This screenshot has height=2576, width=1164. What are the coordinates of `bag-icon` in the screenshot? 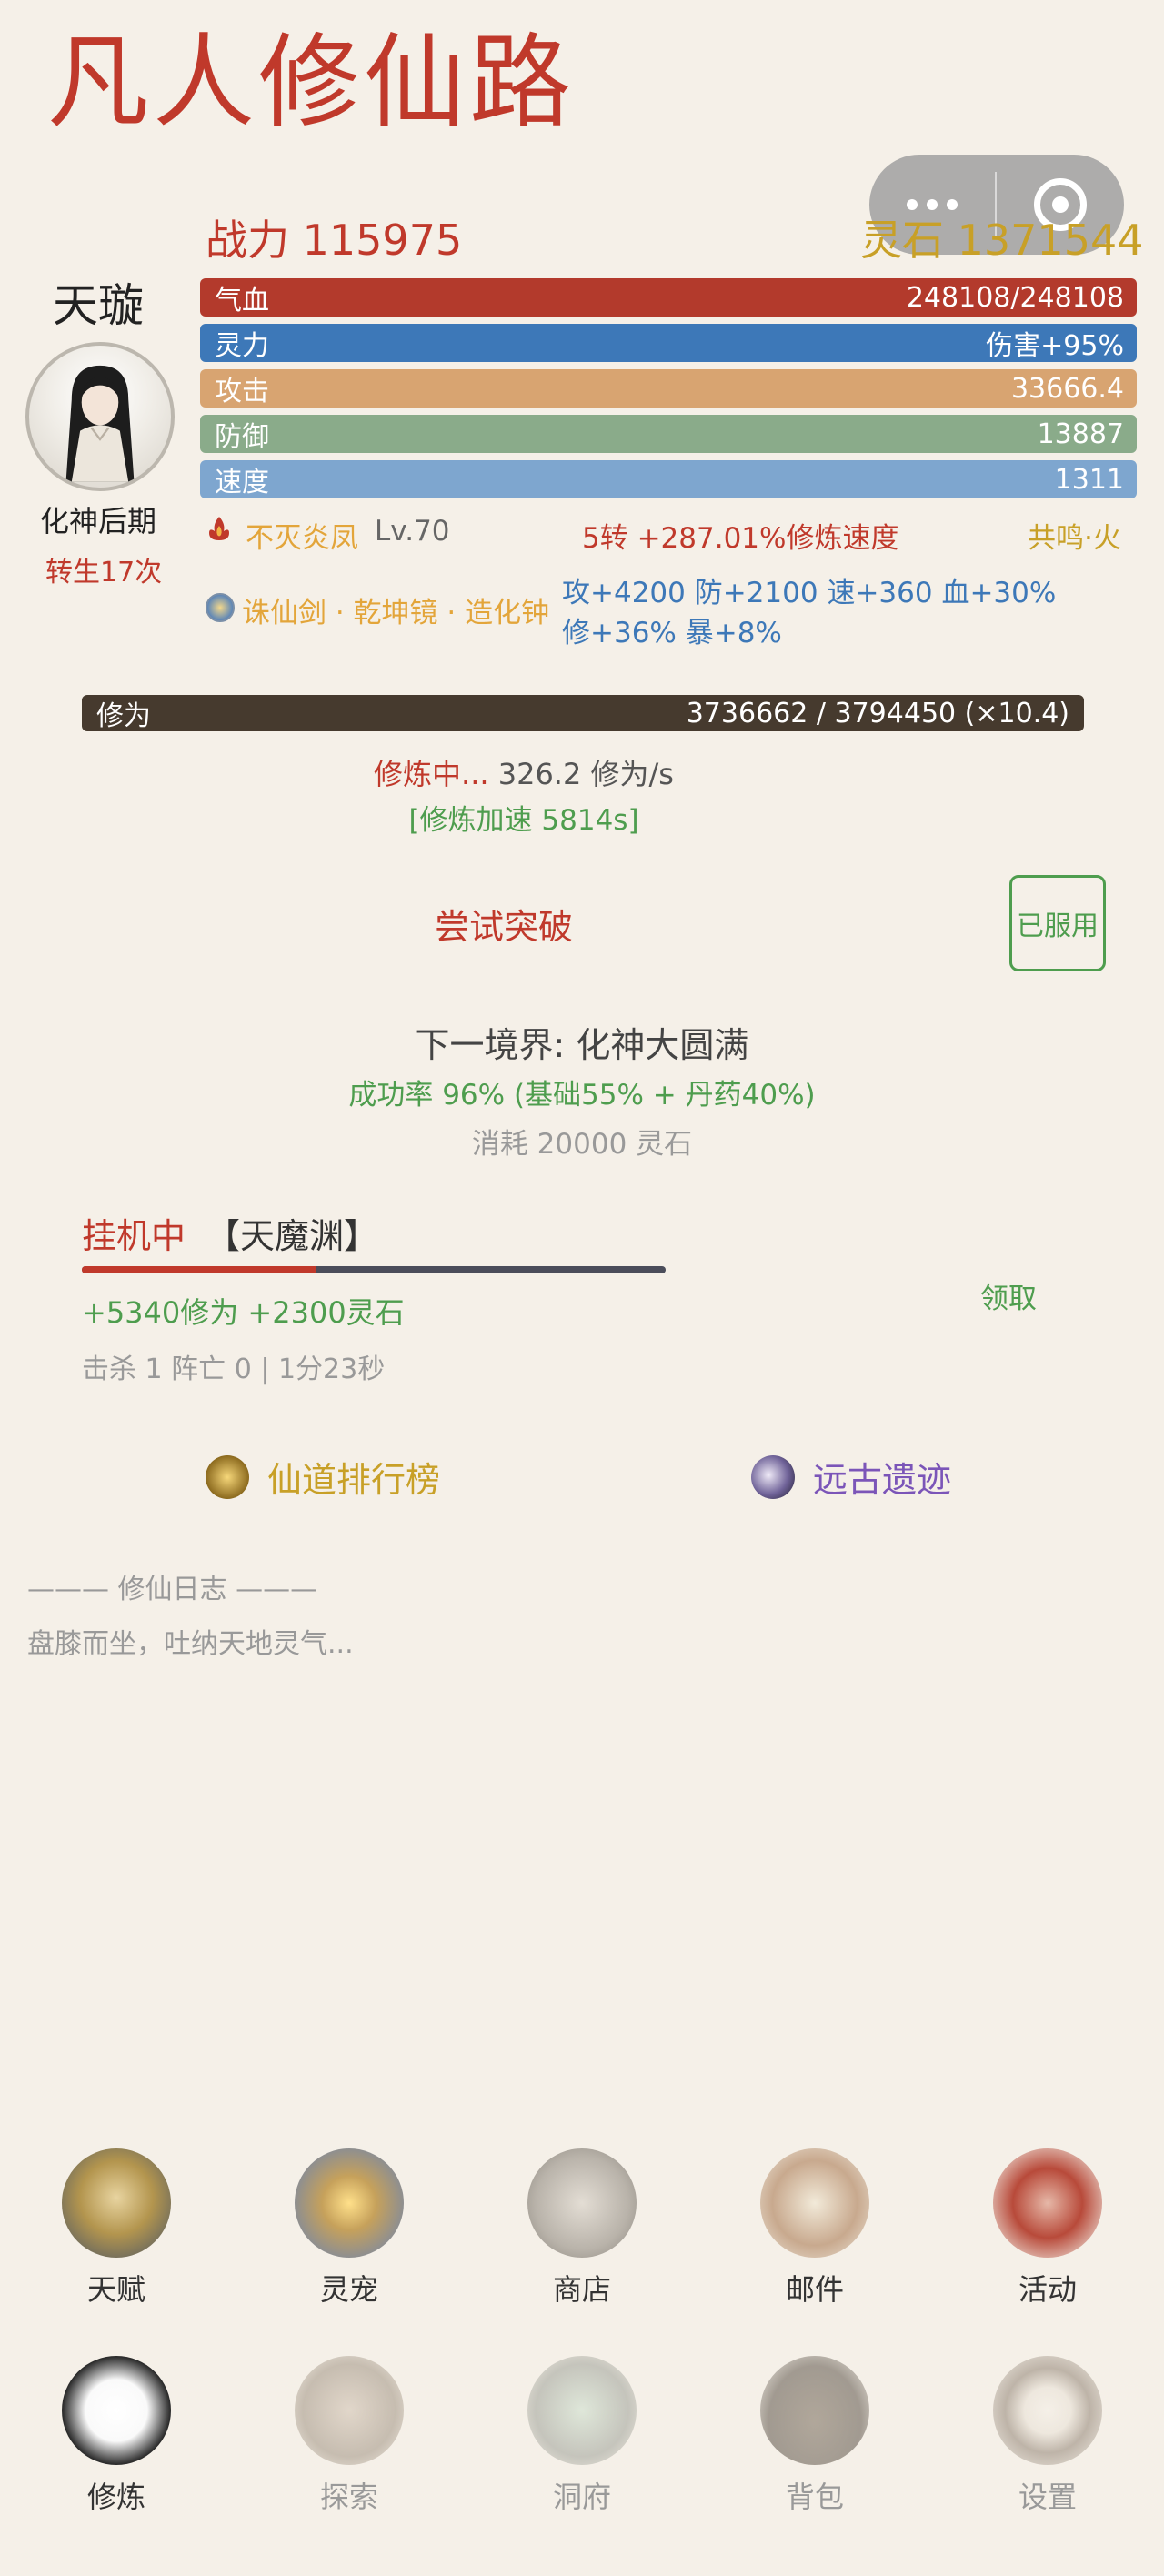 It's located at (815, 2410).